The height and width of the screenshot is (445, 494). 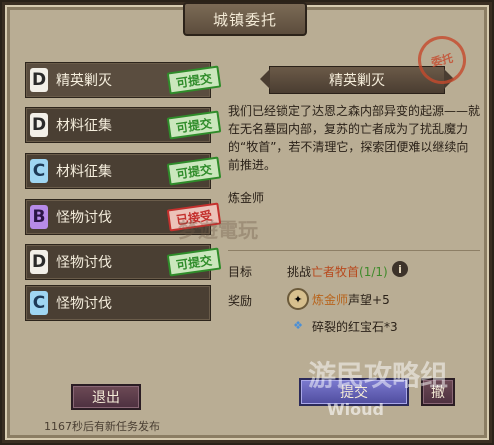 I want to click on reputation-medal-icon: ✦, so click(x=298, y=299).